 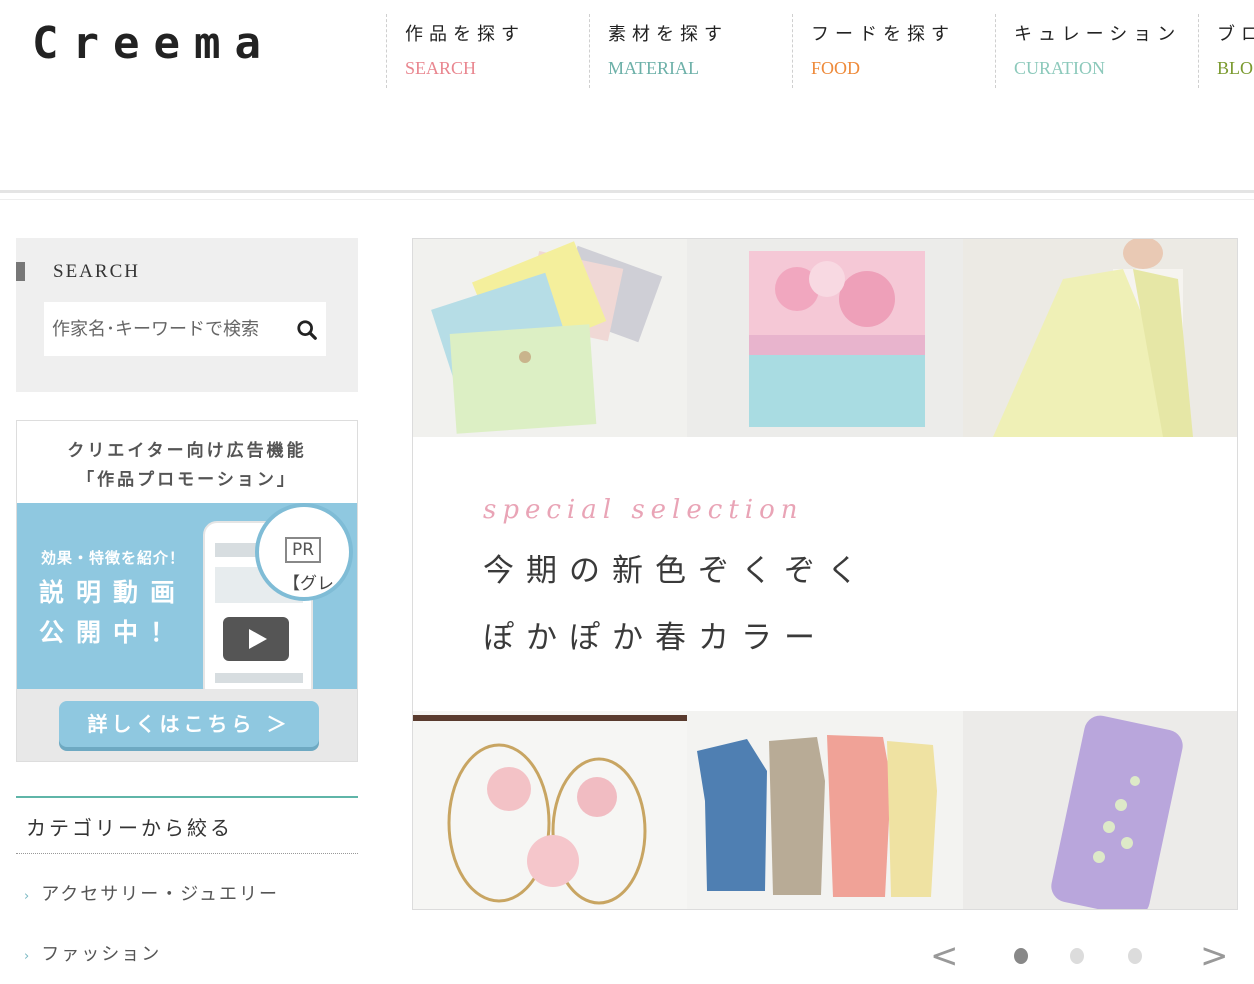 I want to click on search-input, so click(x=164, y=329).